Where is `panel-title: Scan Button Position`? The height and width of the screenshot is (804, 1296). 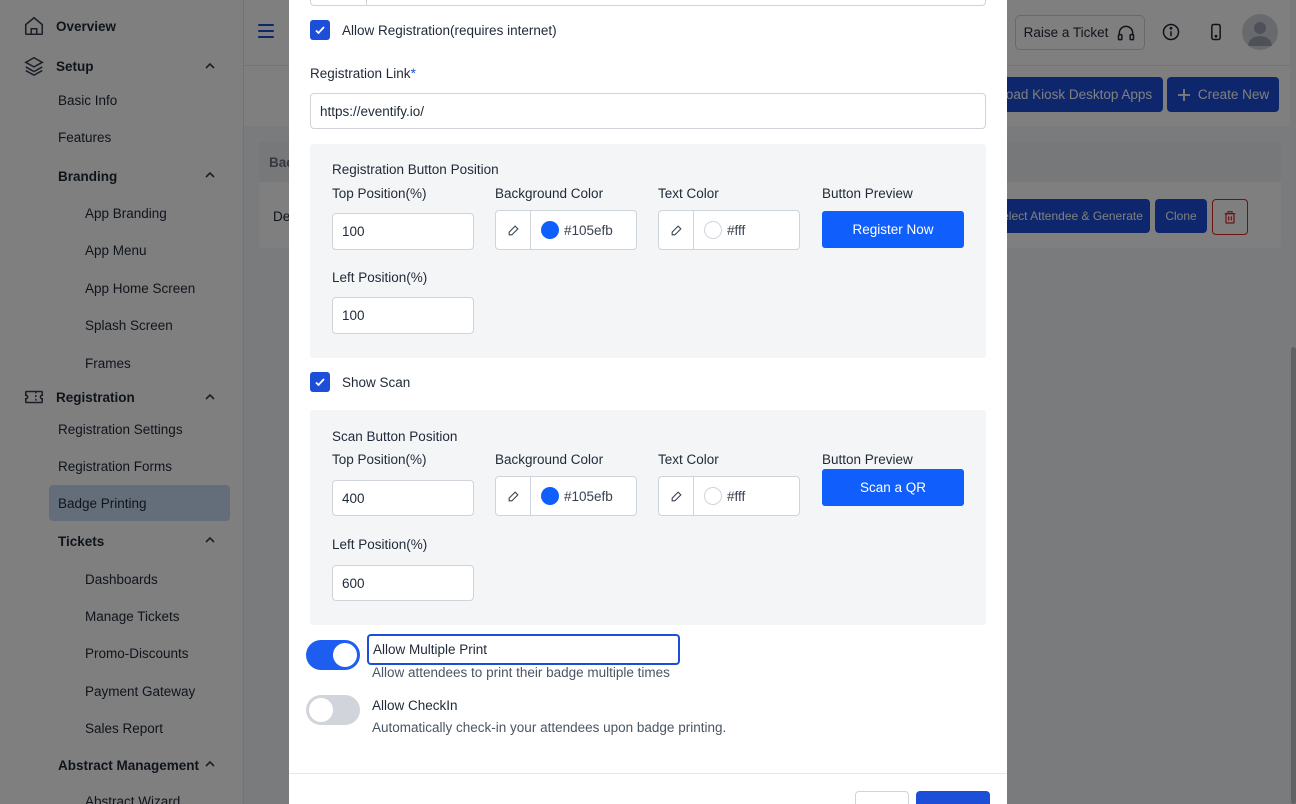
panel-title: Scan Button Position is located at coordinates (395, 436).